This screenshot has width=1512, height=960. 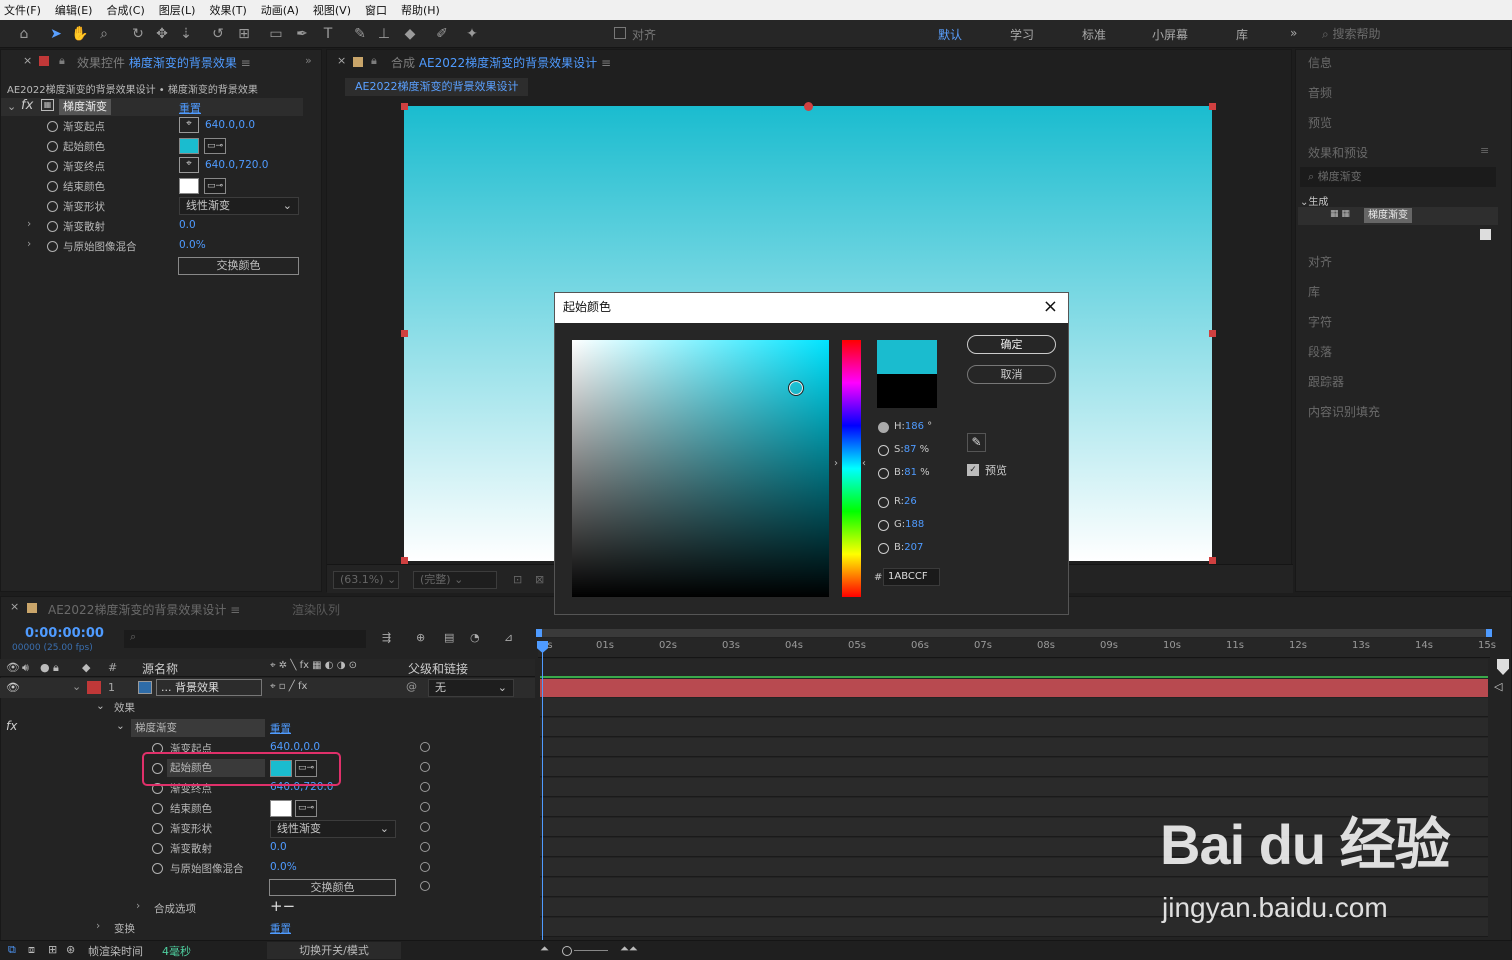 I want to click on zoom-in-icon: ⏶⏶, so click(x=629, y=949).